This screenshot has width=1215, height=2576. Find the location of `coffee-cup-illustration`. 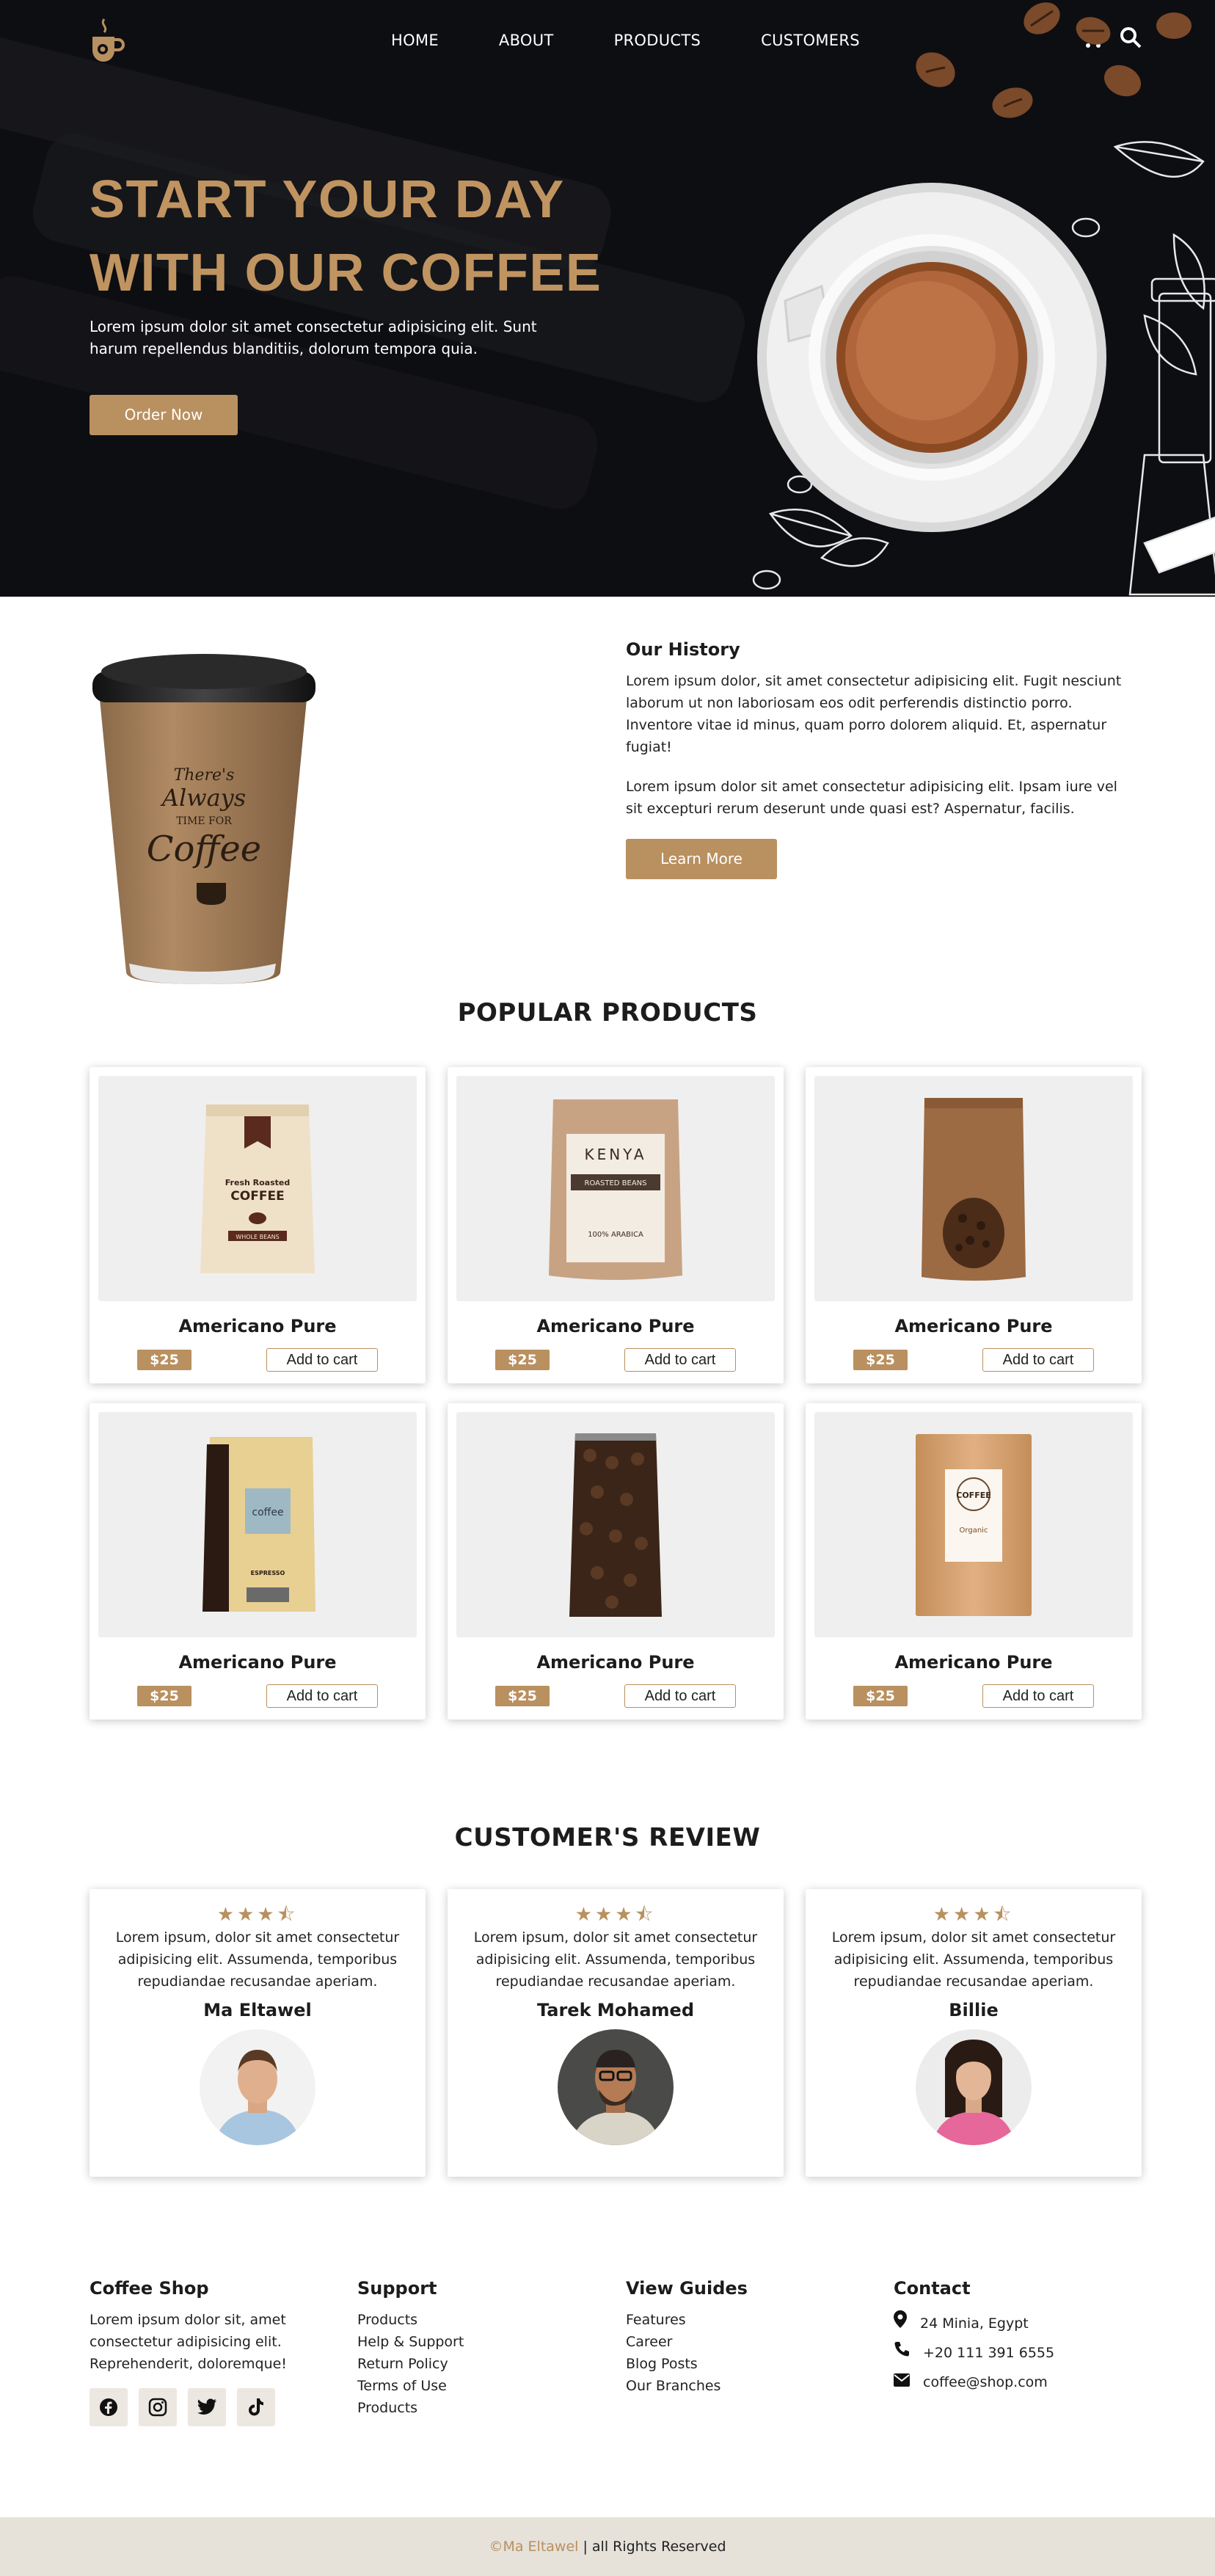

coffee-cup-illustration is located at coordinates (983, 299).